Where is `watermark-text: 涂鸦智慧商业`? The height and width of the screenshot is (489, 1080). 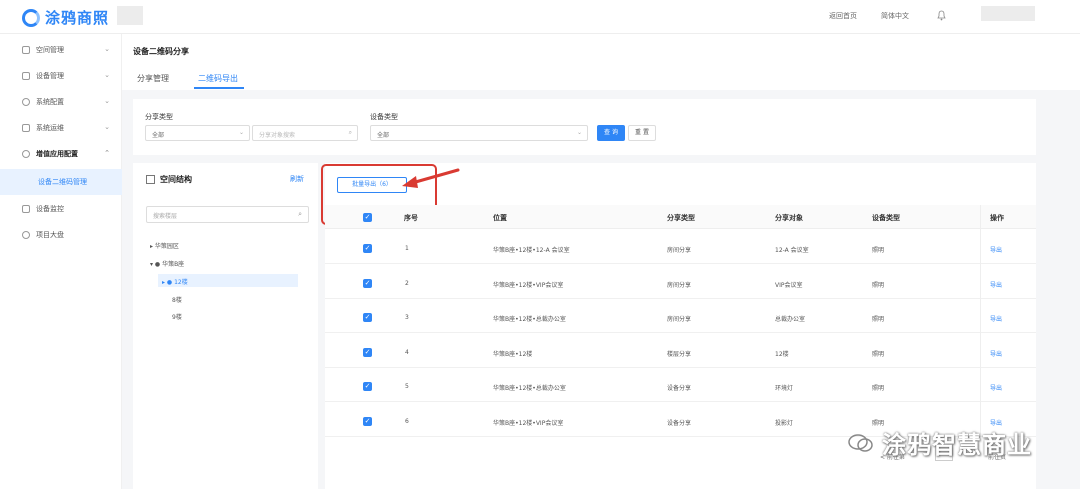 watermark-text: 涂鸦智慧商业 is located at coordinates (957, 445).